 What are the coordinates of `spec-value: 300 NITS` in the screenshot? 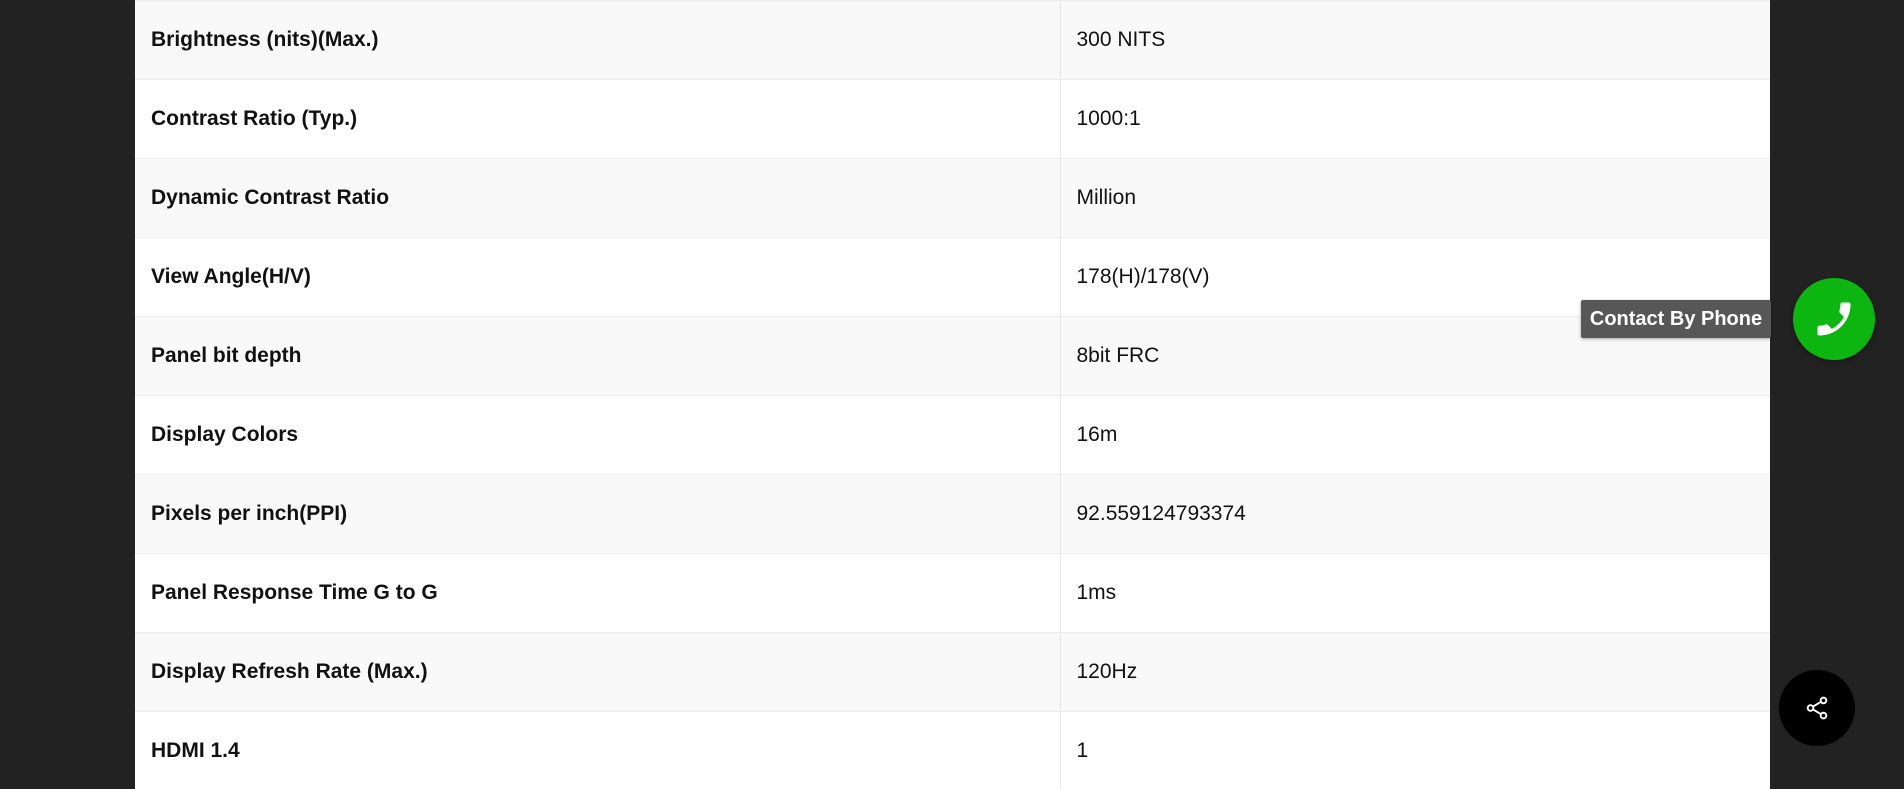 It's located at (1415, 40).